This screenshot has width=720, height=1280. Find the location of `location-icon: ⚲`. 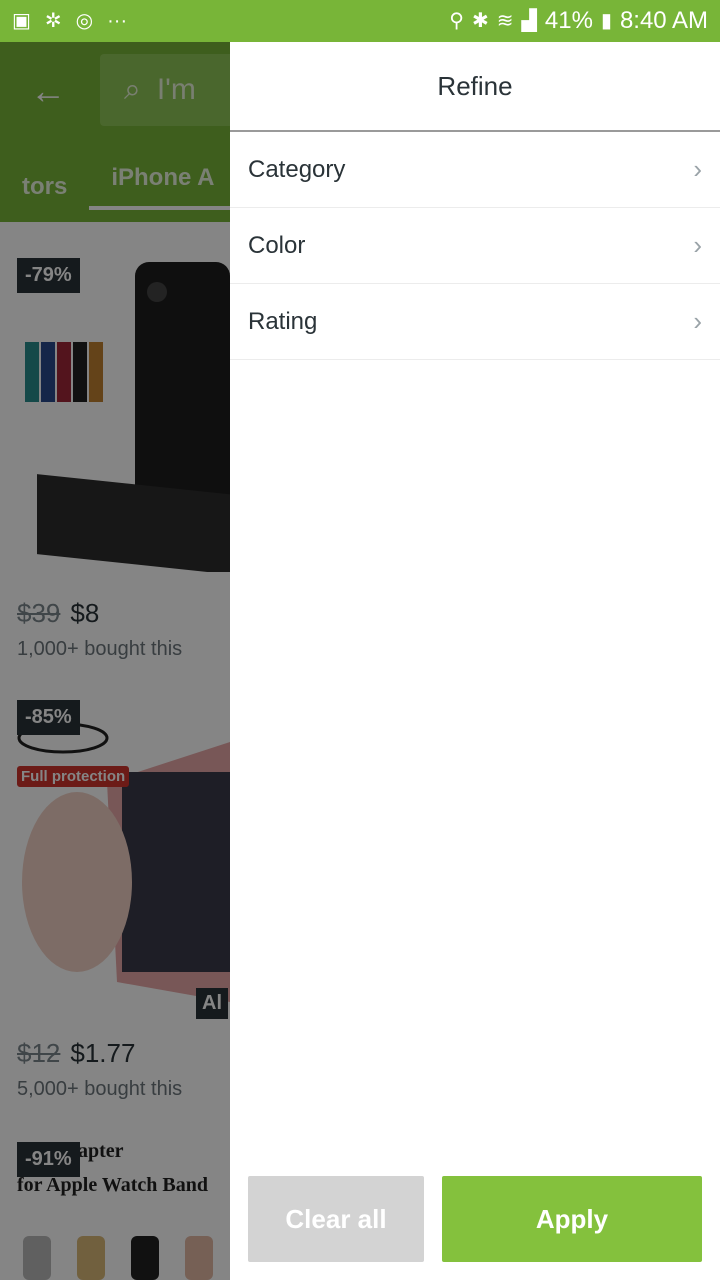

location-icon: ⚲ is located at coordinates (456, 21).